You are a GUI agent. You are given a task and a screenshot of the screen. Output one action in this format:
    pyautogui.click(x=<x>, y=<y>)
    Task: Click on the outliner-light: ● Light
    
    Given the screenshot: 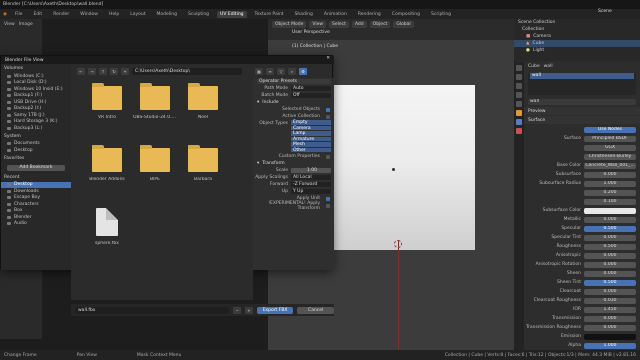 What is the action you would take?
    pyautogui.click(x=577, y=50)
    